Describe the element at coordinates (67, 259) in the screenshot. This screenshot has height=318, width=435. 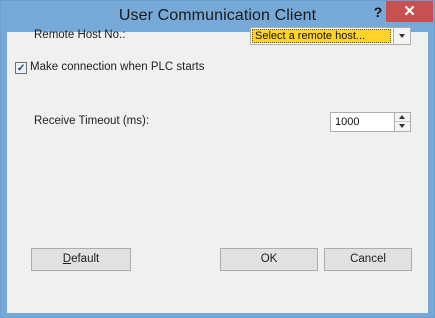
I see `default-button-mnemonic: D` at that location.